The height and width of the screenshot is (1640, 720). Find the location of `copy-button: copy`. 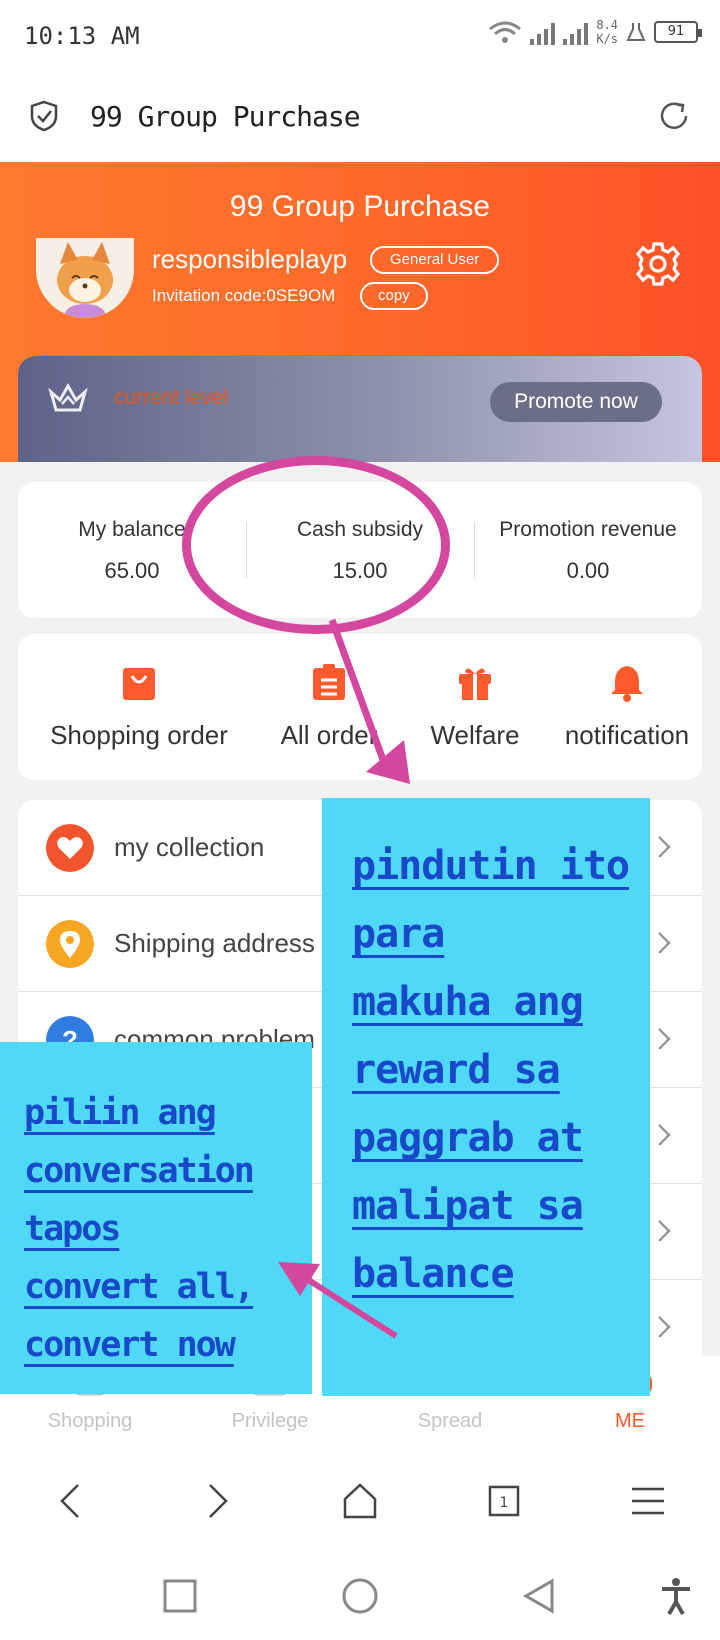

copy-button: copy is located at coordinates (394, 296).